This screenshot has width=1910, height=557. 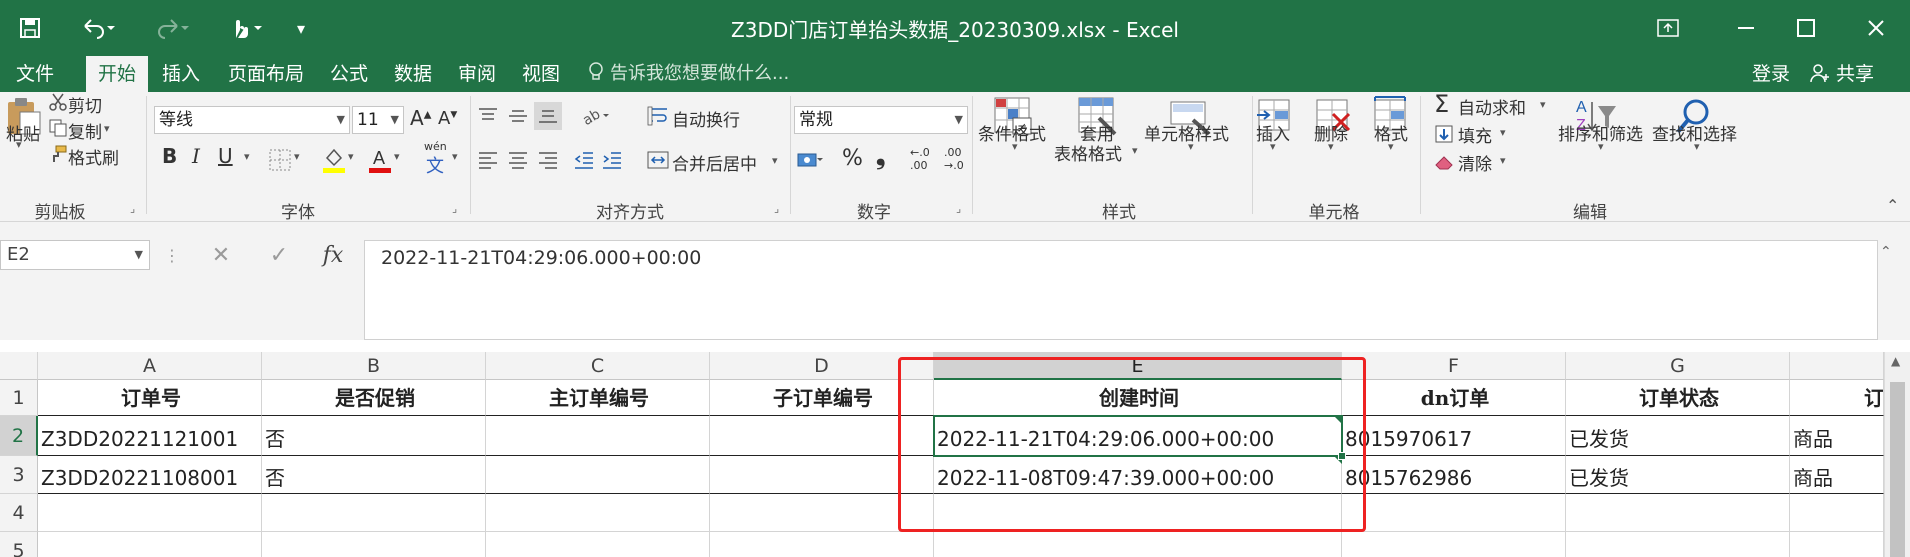 What do you see at coordinates (1697, 146) in the screenshot?
I see `find-select-dropdown-icon: ▾` at bounding box center [1697, 146].